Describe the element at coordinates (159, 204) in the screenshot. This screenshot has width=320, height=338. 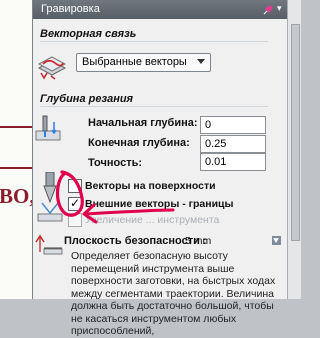
I see `outer-vectors-label: Внешние векторы - границы` at that location.